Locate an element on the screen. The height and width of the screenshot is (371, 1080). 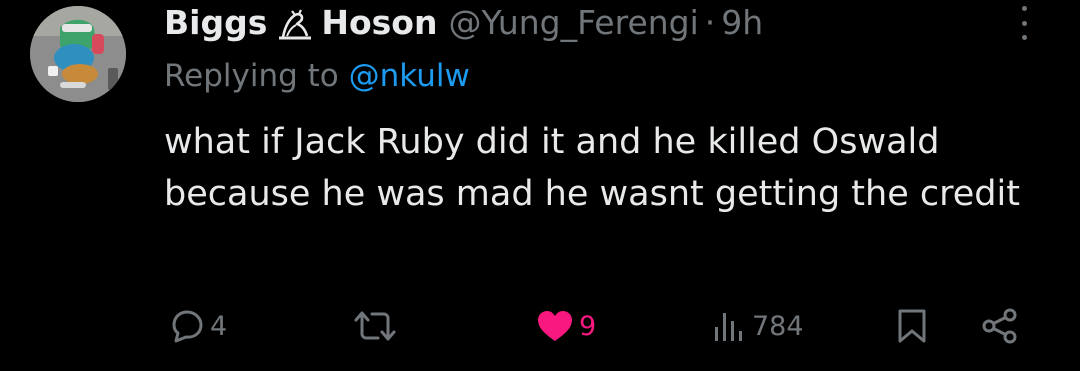
display-name: Biggs Hoson is located at coordinates (300, 23).